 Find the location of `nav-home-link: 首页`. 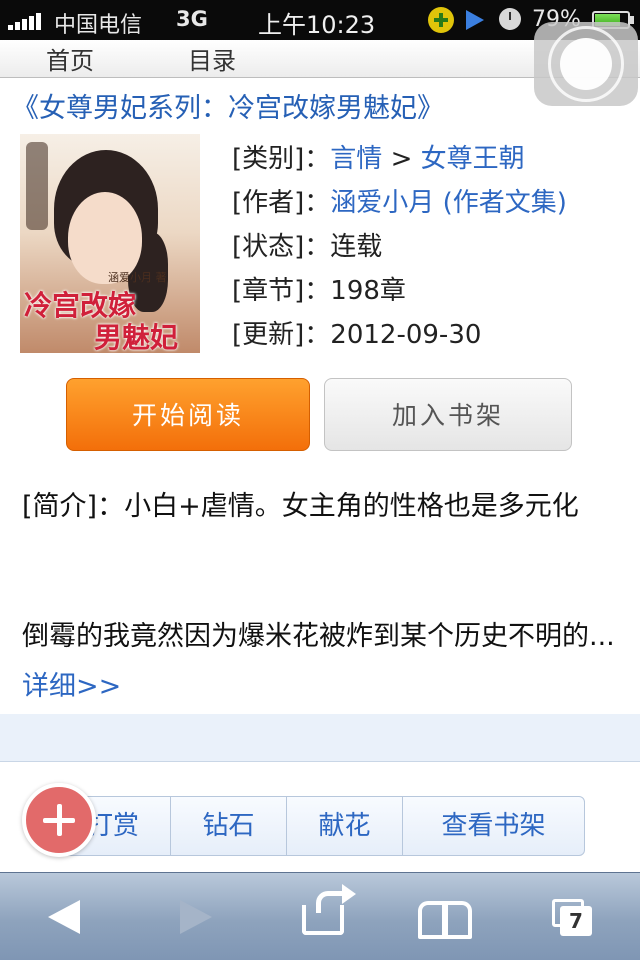

nav-home-link: 首页 is located at coordinates (70, 58).